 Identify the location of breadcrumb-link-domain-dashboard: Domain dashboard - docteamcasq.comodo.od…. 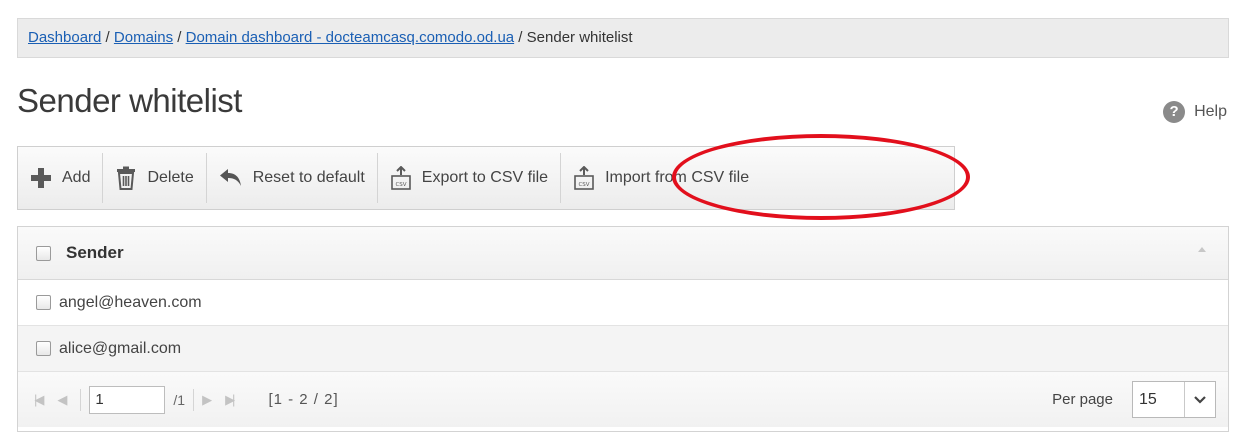
(350, 37).